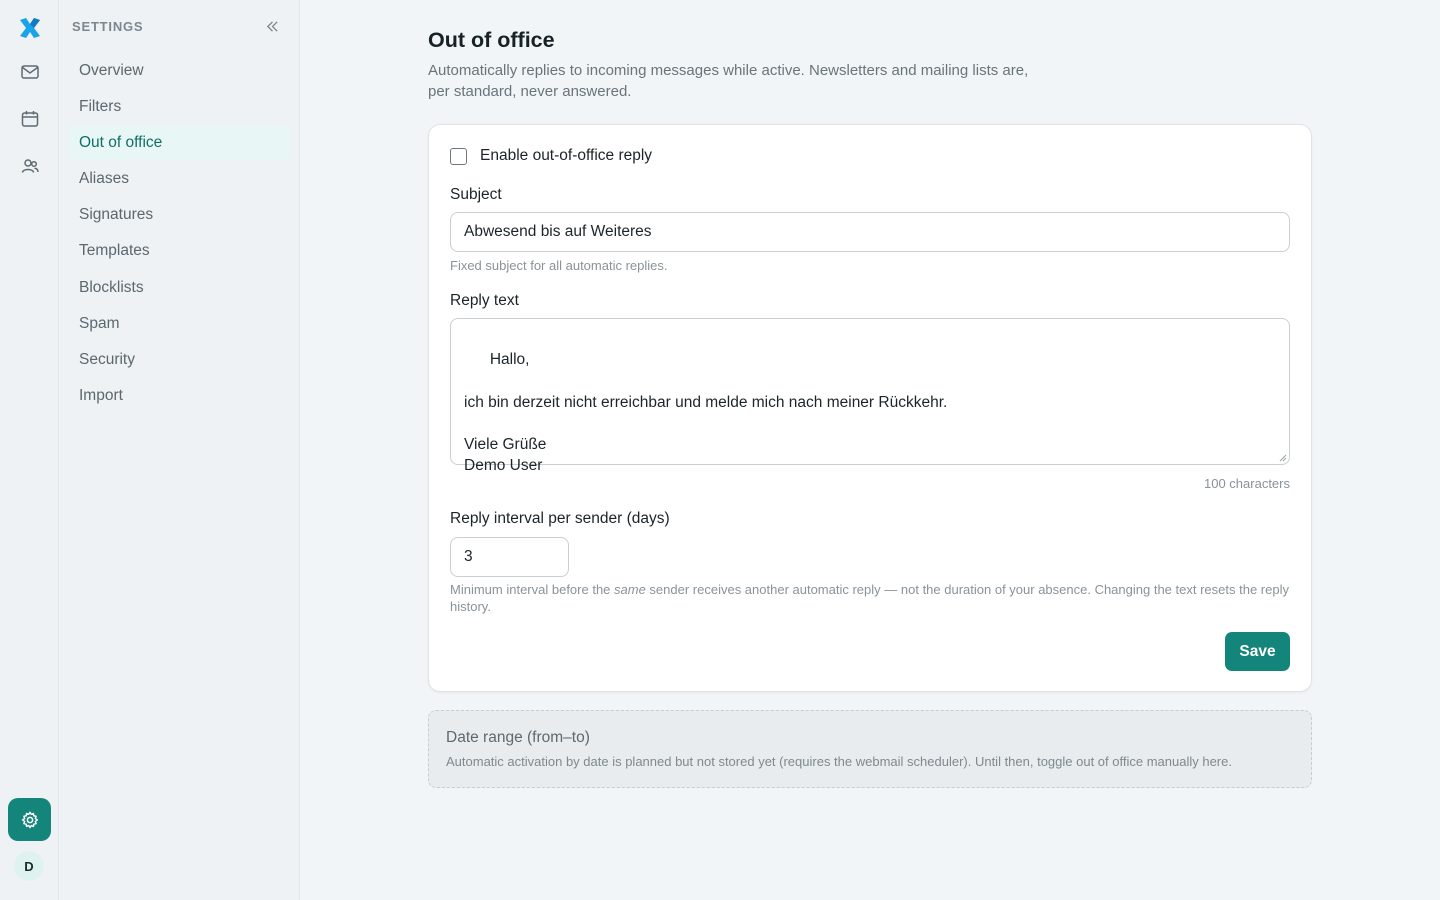  Describe the element at coordinates (179, 215) in the screenshot. I see `sidebar-item-signatures: Signatures` at that location.